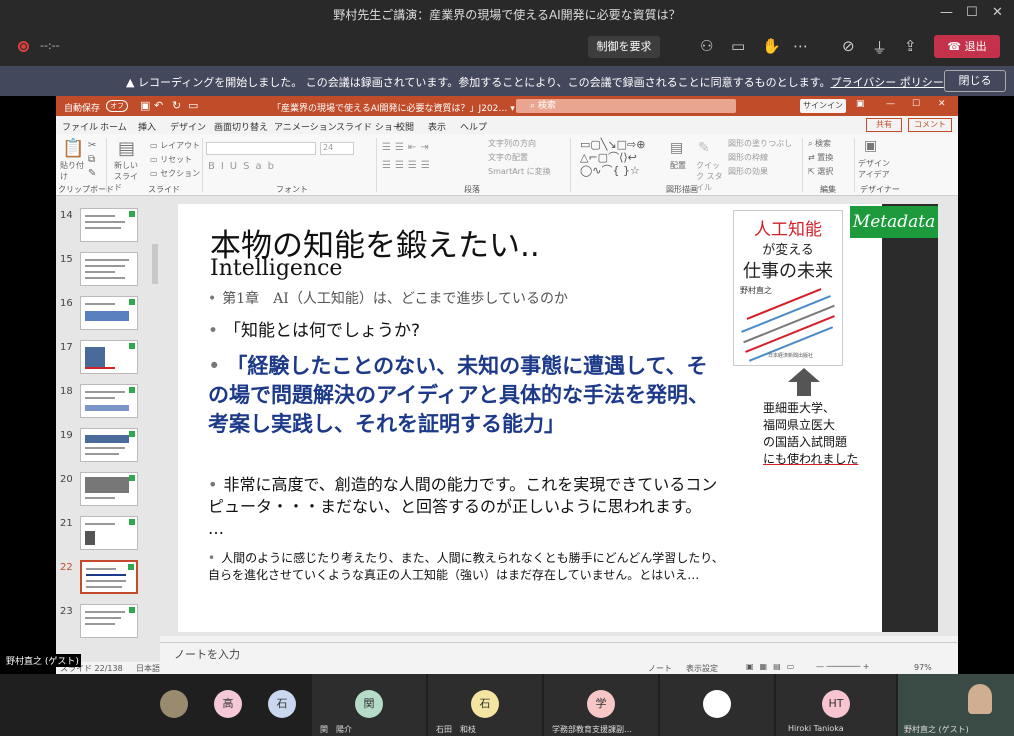 The image size is (1014, 736). What do you see at coordinates (559, 652) in the screenshot?
I see `notes-pane: ノートを入力` at bounding box center [559, 652].